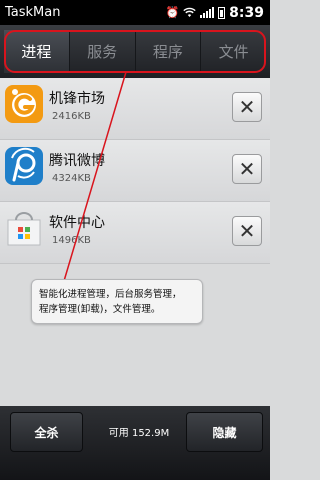 The image size is (320, 480). Describe the element at coordinates (117, 301) in the screenshot. I see `feature-callout: 智能化进程管理，后台服务管理， 程序管理(卸载)，文件管理。` at that location.